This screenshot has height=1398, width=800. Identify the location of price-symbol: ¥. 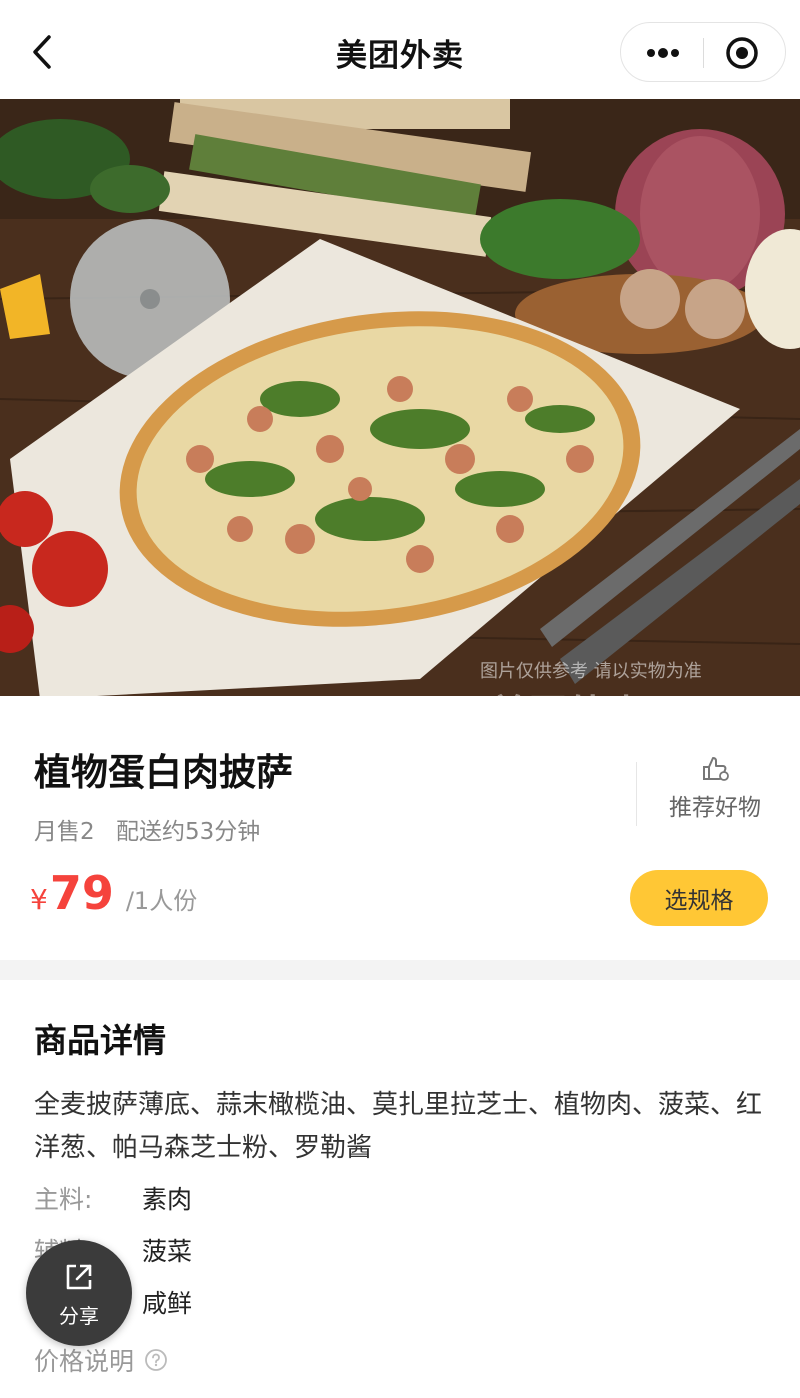
(39, 899).